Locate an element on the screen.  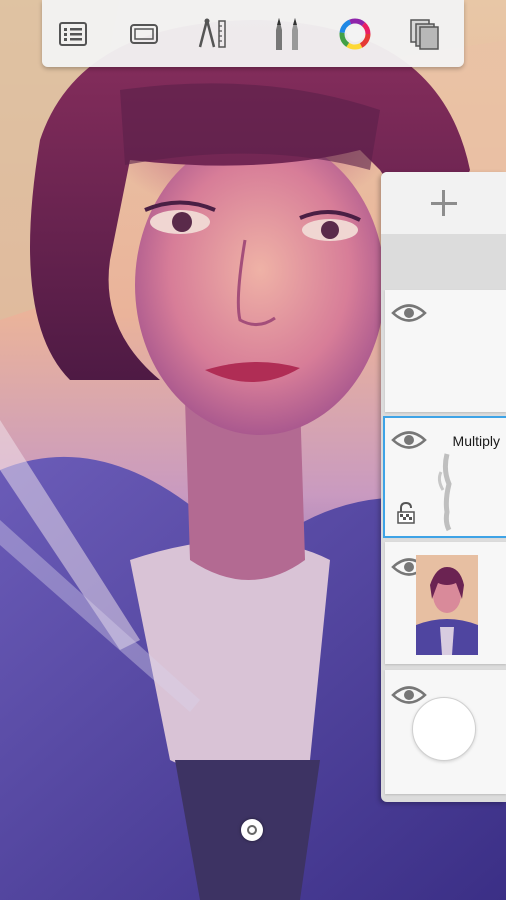
ruler-compass-button is located at coordinates (212, 34).